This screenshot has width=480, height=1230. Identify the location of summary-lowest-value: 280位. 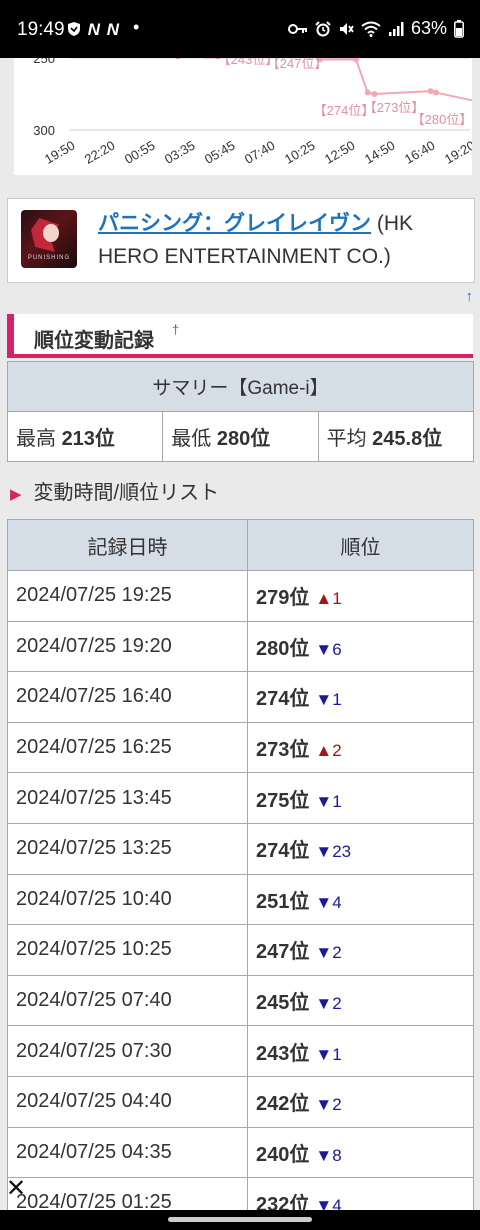
(243, 439).